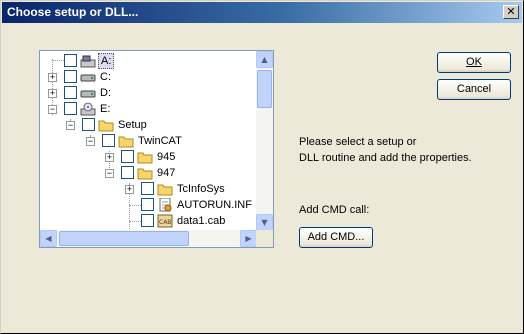 The width and height of the screenshot is (524, 334). I want to click on tree-item-label: D:, so click(105, 93).